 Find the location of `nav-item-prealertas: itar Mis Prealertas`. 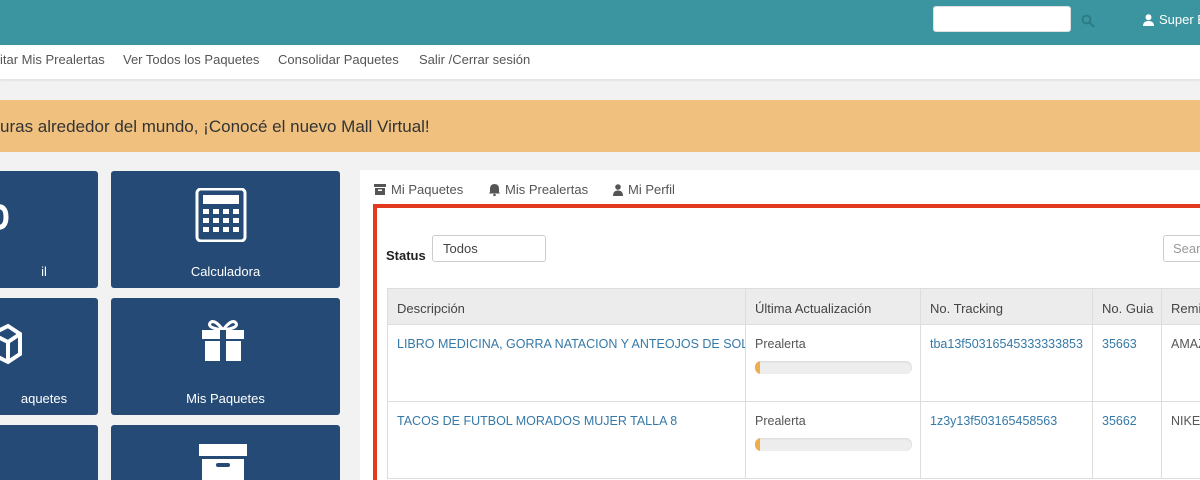

nav-item-prealertas: itar Mis Prealertas is located at coordinates (52, 59).